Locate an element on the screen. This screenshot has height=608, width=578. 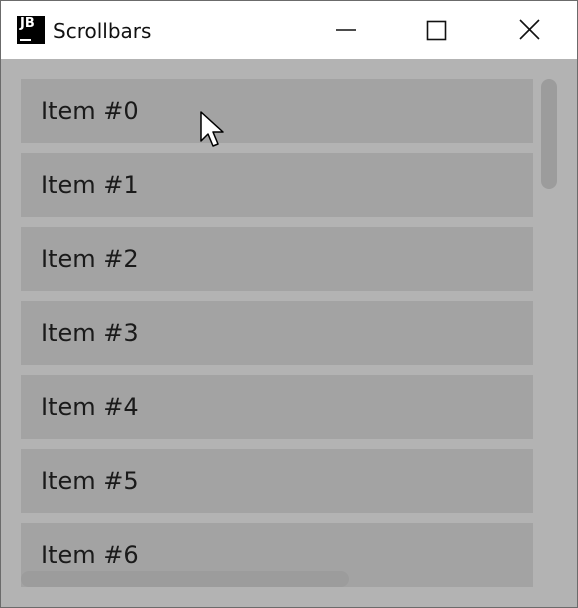
app-icon-text: JB is located at coordinates (27, 23).